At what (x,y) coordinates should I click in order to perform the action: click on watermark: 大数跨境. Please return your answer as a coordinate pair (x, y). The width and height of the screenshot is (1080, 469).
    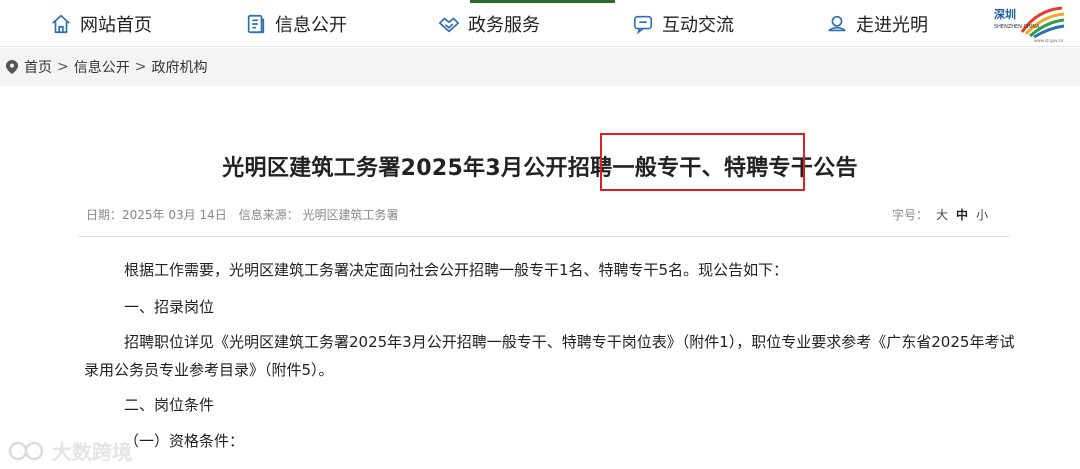
    Looking at the image, I should click on (70, 450).